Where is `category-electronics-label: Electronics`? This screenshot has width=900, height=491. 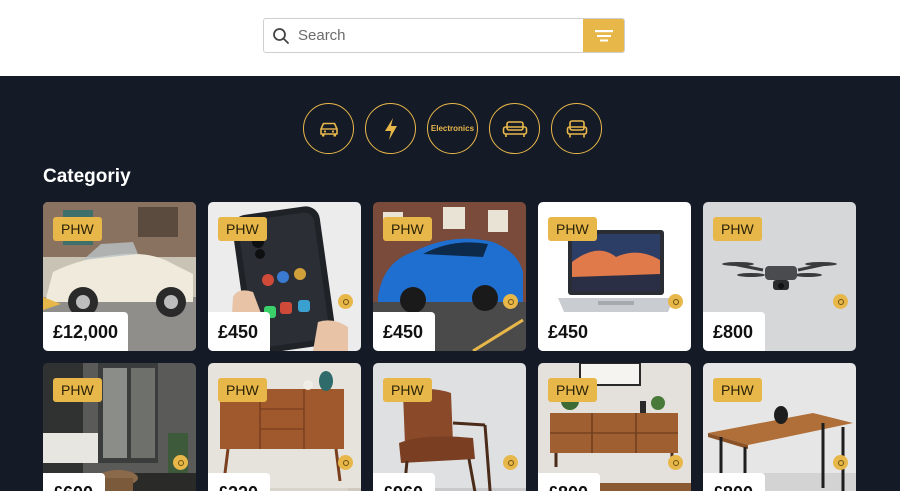
category-electronics-label: Electronics is located at coordinates (452, 128).